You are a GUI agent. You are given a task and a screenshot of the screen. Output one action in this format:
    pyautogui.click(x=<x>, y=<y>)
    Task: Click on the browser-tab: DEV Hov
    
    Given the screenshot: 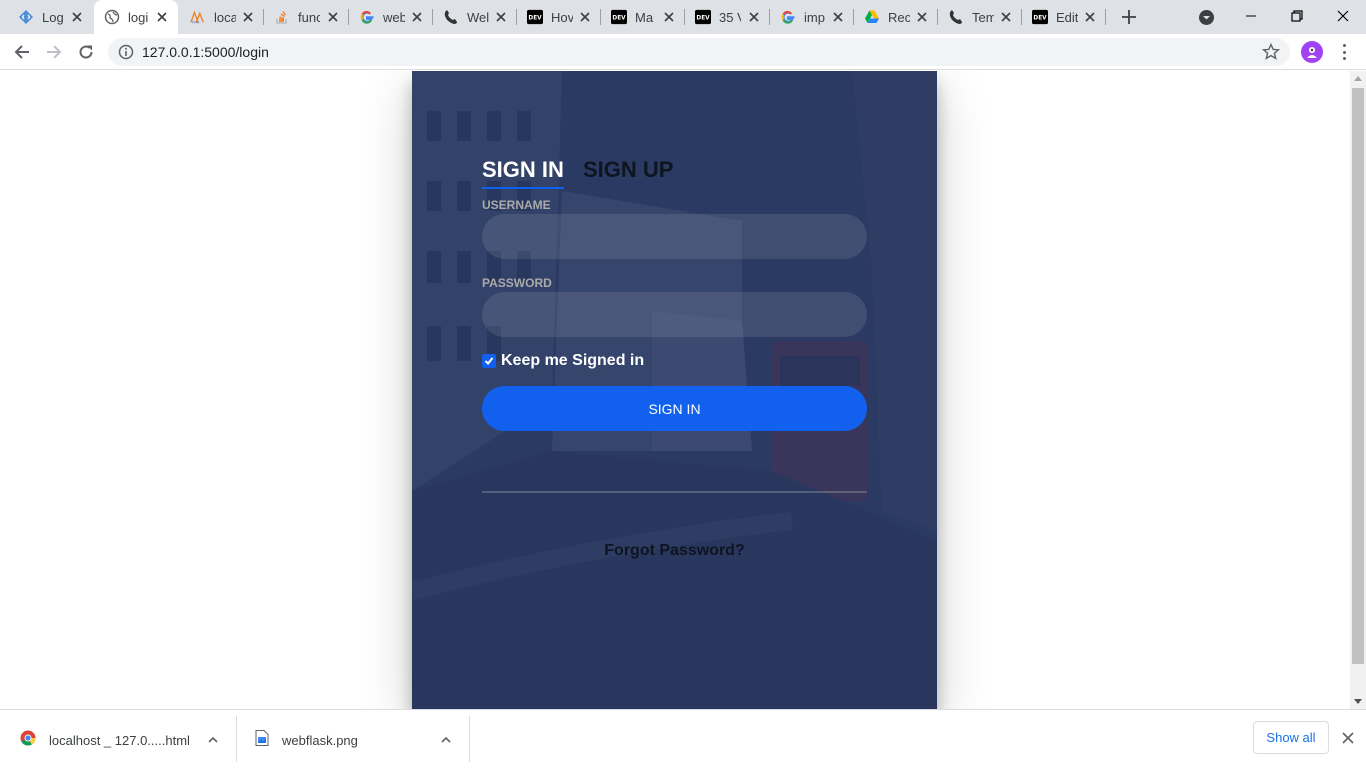 What is the action you would take?
    pyautogui.click(x=559, y=17)
    